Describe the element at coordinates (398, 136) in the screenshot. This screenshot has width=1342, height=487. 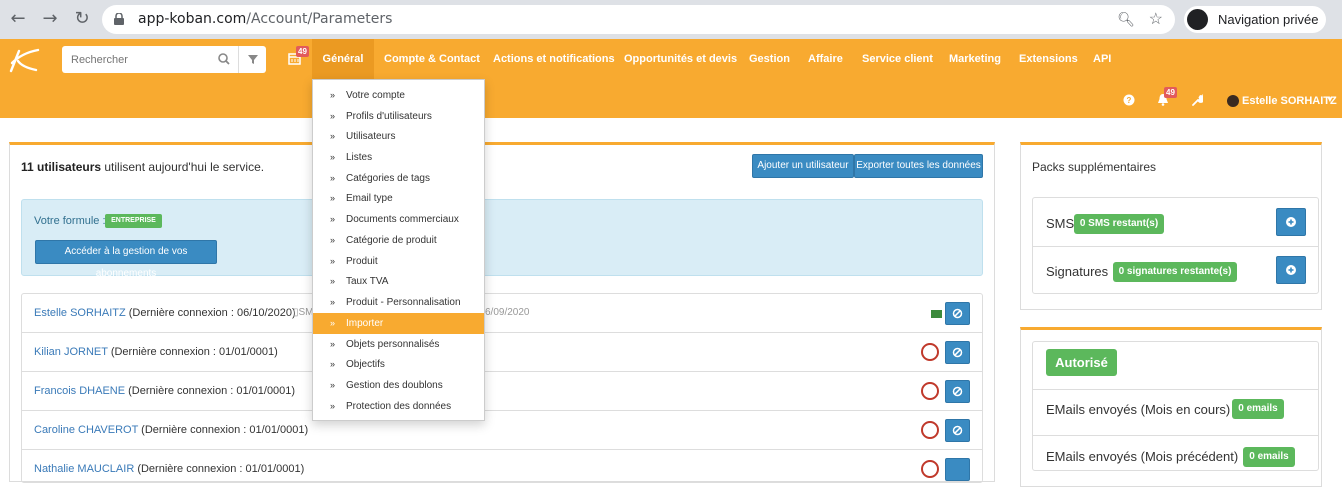
I see `dropdown-item: » Utilisateurs` at that location.